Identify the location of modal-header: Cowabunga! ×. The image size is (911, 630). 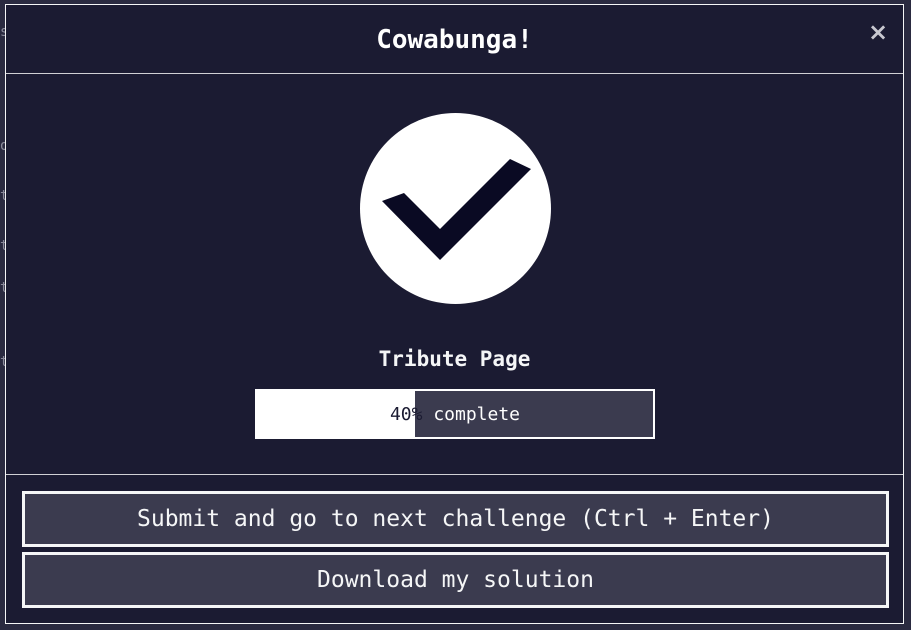
(454, 39).